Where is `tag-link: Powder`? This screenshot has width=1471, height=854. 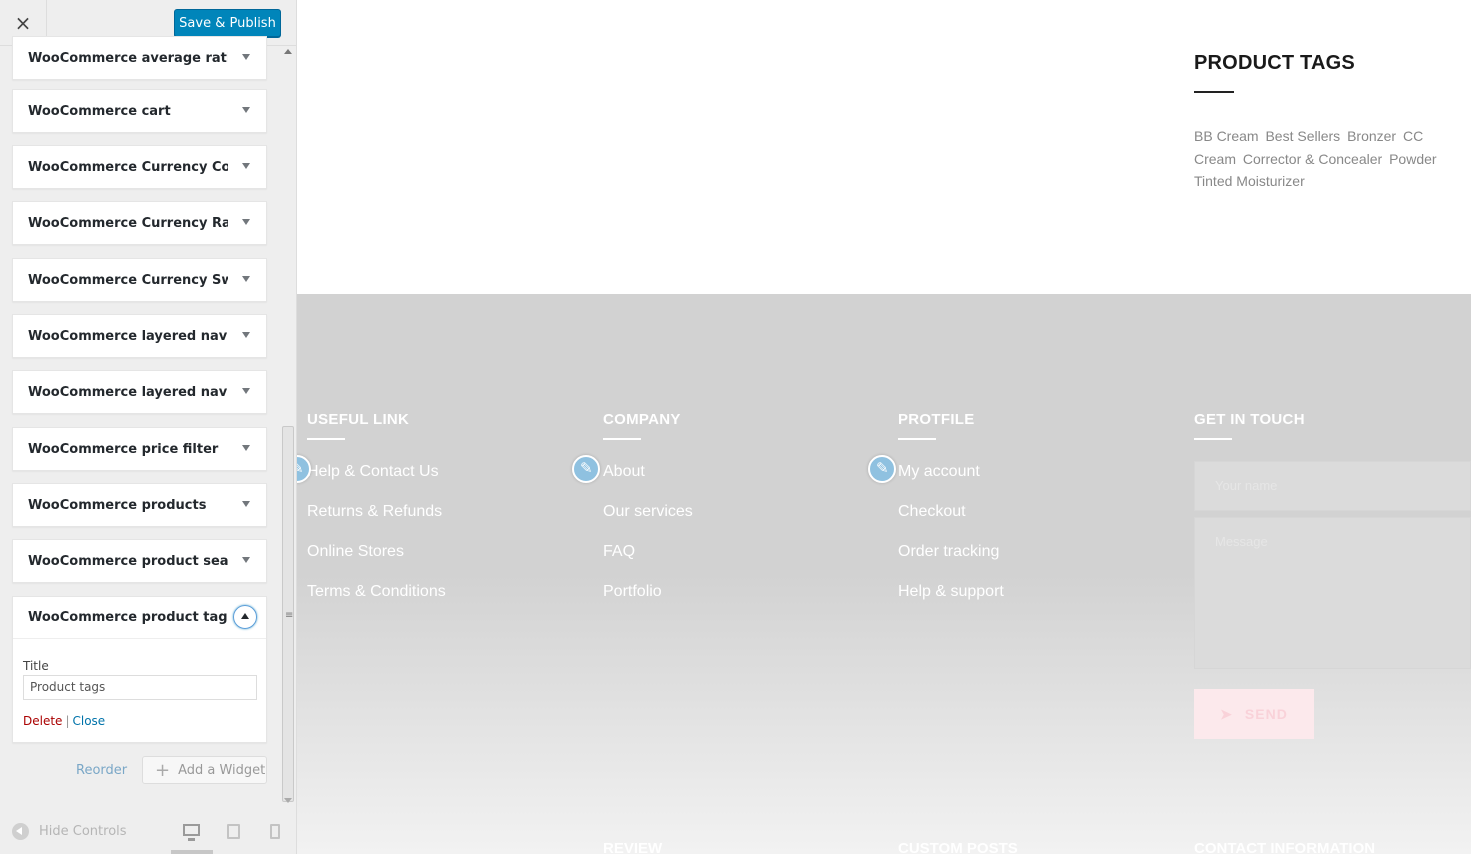 tag-link: Powder is located at coordinates (1412, 159).